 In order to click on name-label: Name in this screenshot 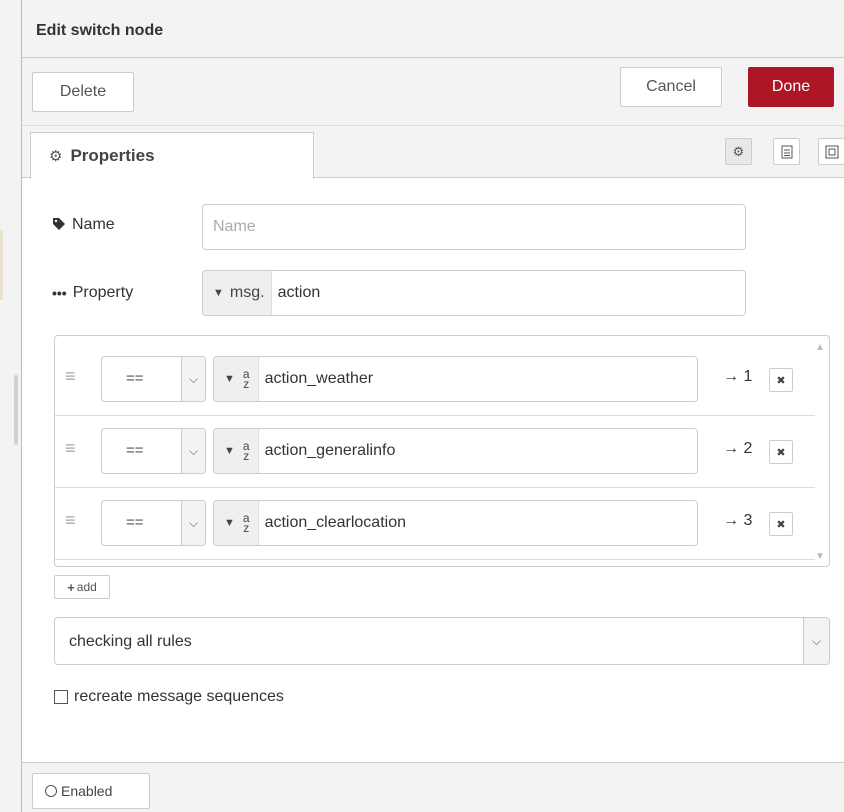, I will do `click(83, 225)`.